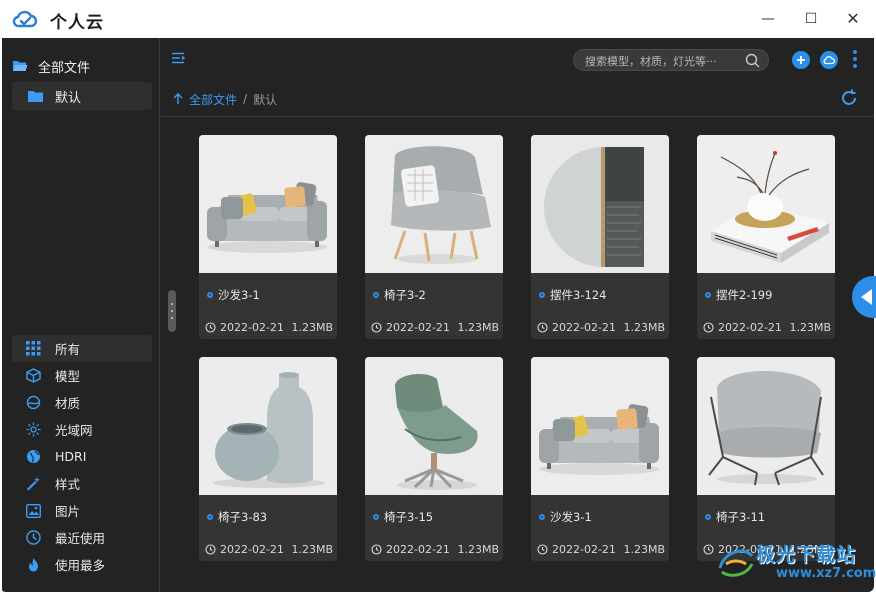 This screenshot has height=592, width=876. I want to click on category-label: 模型, so click(68, 376).